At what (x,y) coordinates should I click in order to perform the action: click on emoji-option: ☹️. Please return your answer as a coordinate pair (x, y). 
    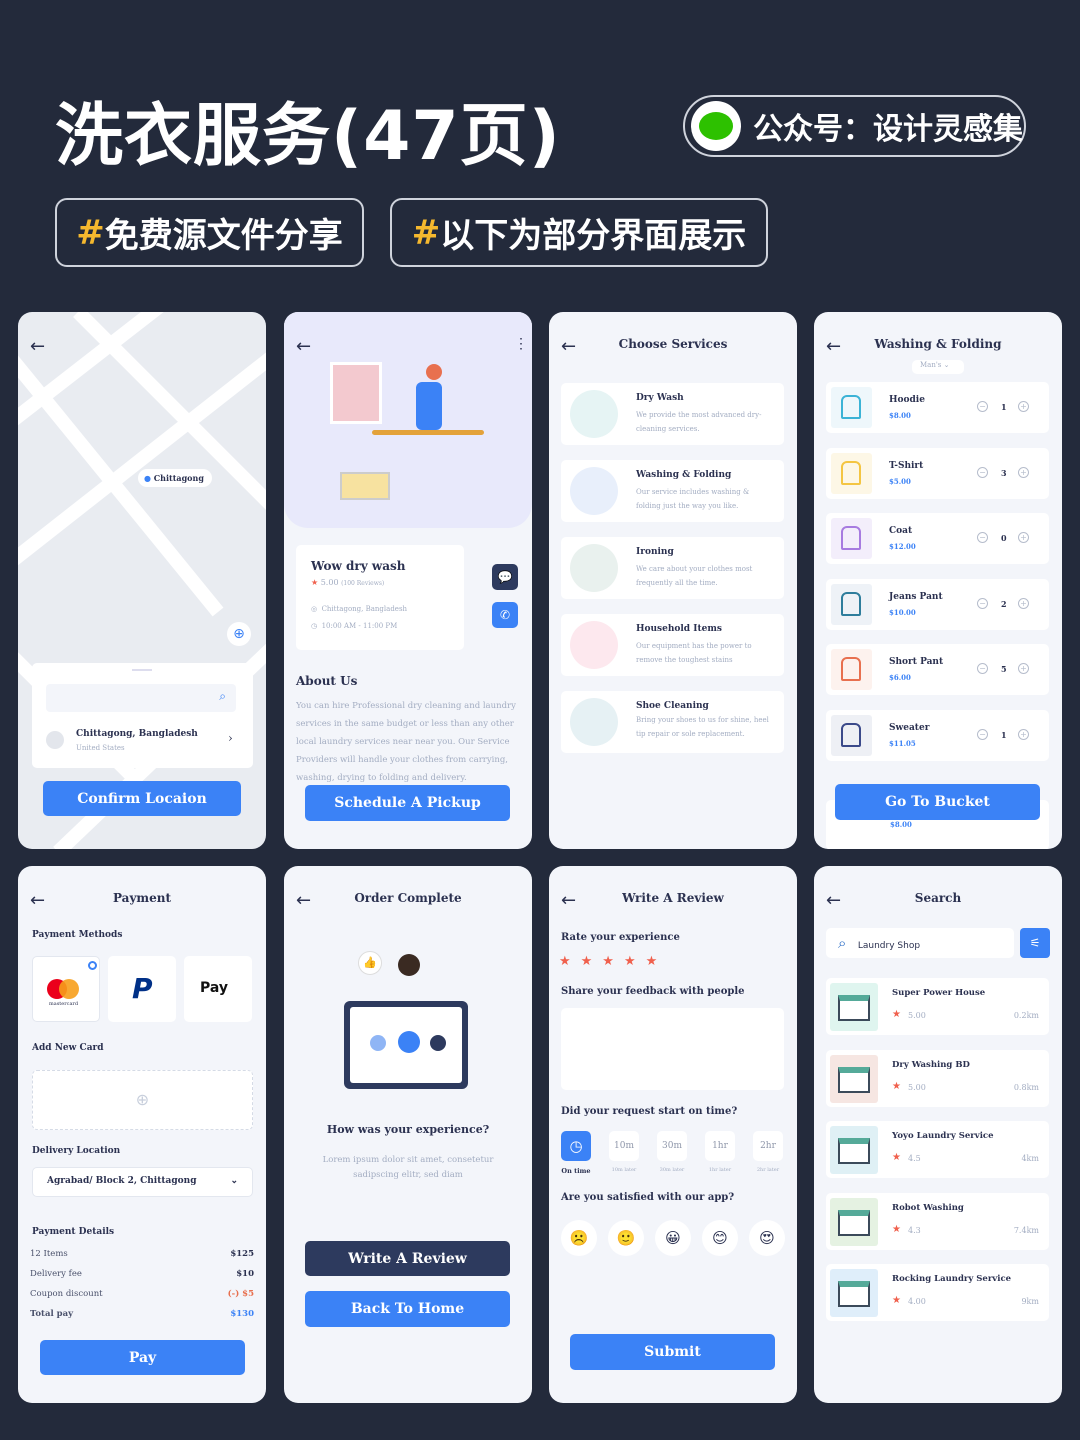
    Looking at the image, I should click on (579, 1238).